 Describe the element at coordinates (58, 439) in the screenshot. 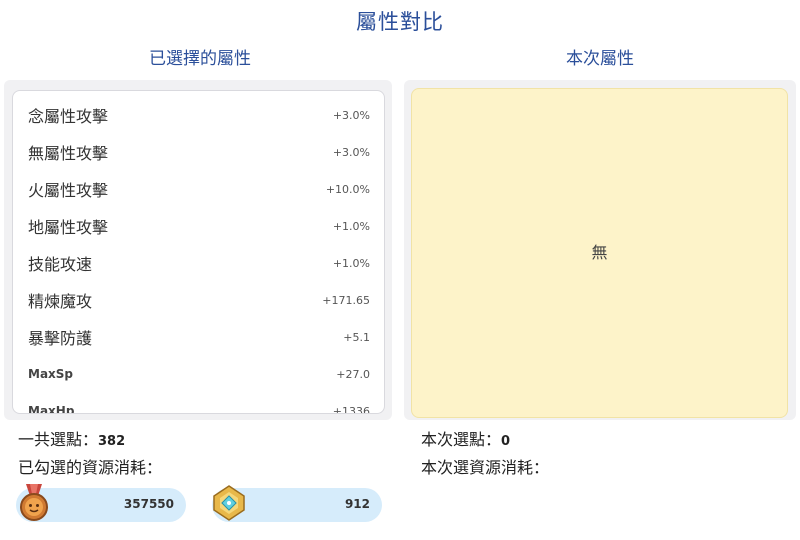

I see `total-points-label: 一共選點：` at that location.